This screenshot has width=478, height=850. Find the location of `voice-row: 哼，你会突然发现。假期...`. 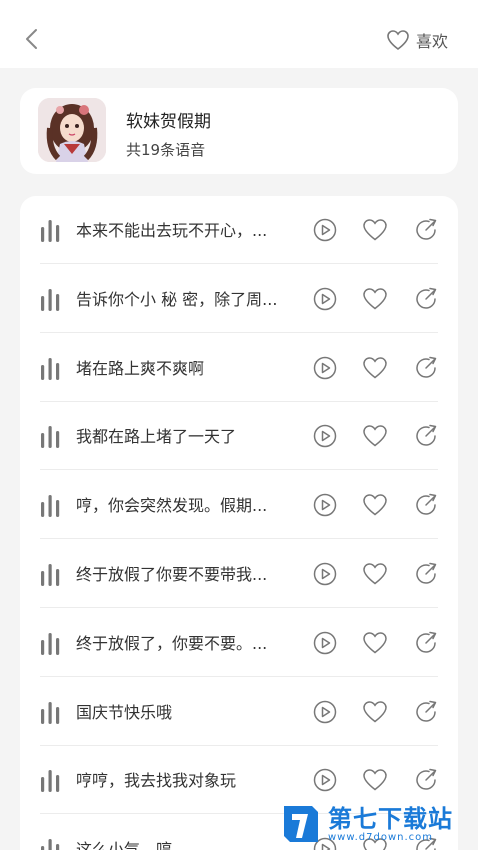

voice-row: 哼，你会突然发现。假期... is located at coordinates (240, 505).